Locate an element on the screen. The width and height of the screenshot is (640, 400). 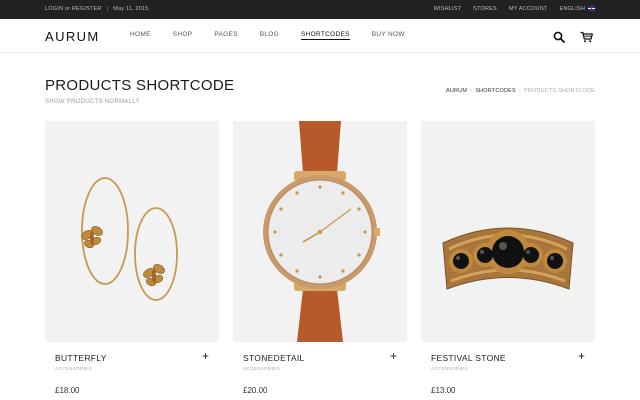
login-register-link: LOGIN or REGISTER is located at coordinates (73, 9).